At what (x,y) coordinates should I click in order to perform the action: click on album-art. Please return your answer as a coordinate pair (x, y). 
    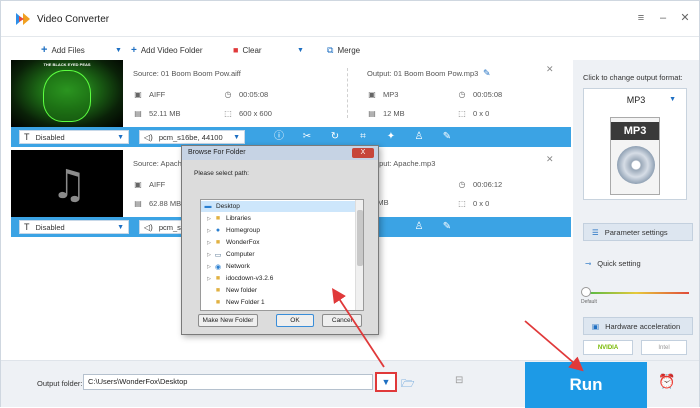
    Looking at the image, I should click on (67, 96).